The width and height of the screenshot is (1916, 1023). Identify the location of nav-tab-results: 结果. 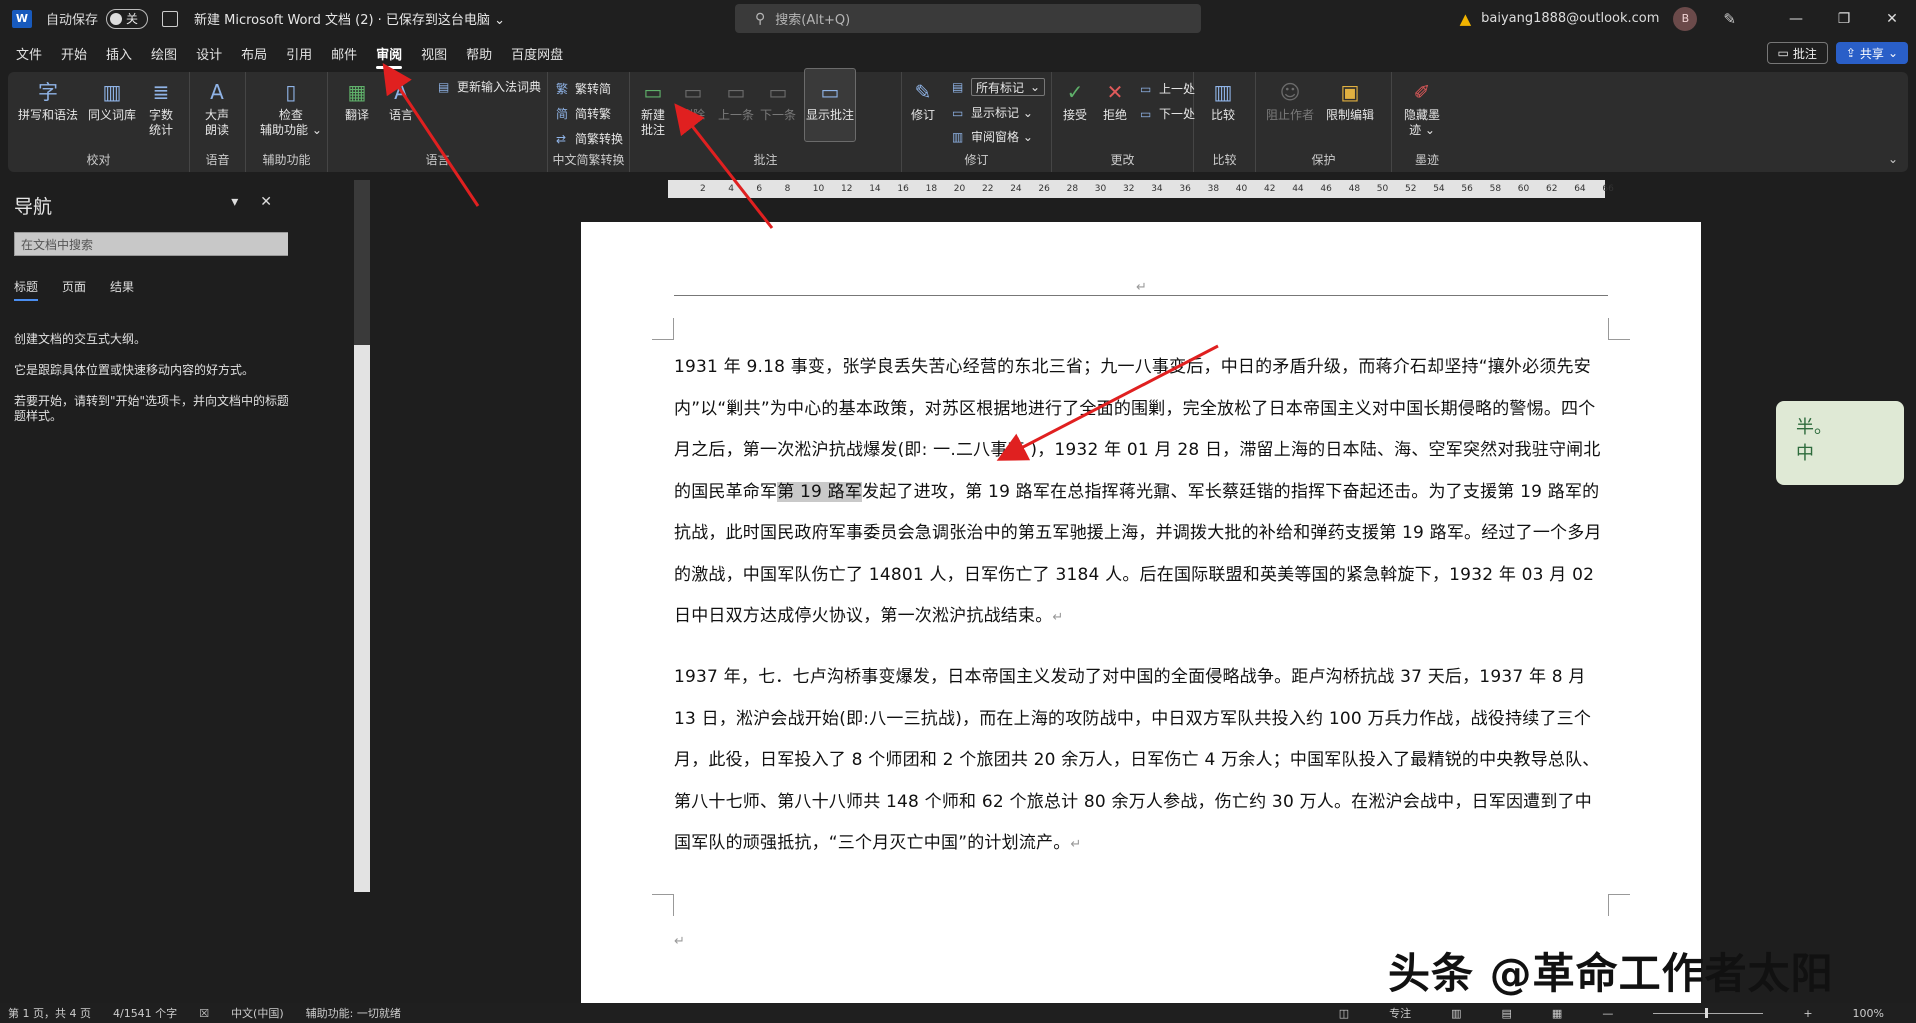
(122, 286).